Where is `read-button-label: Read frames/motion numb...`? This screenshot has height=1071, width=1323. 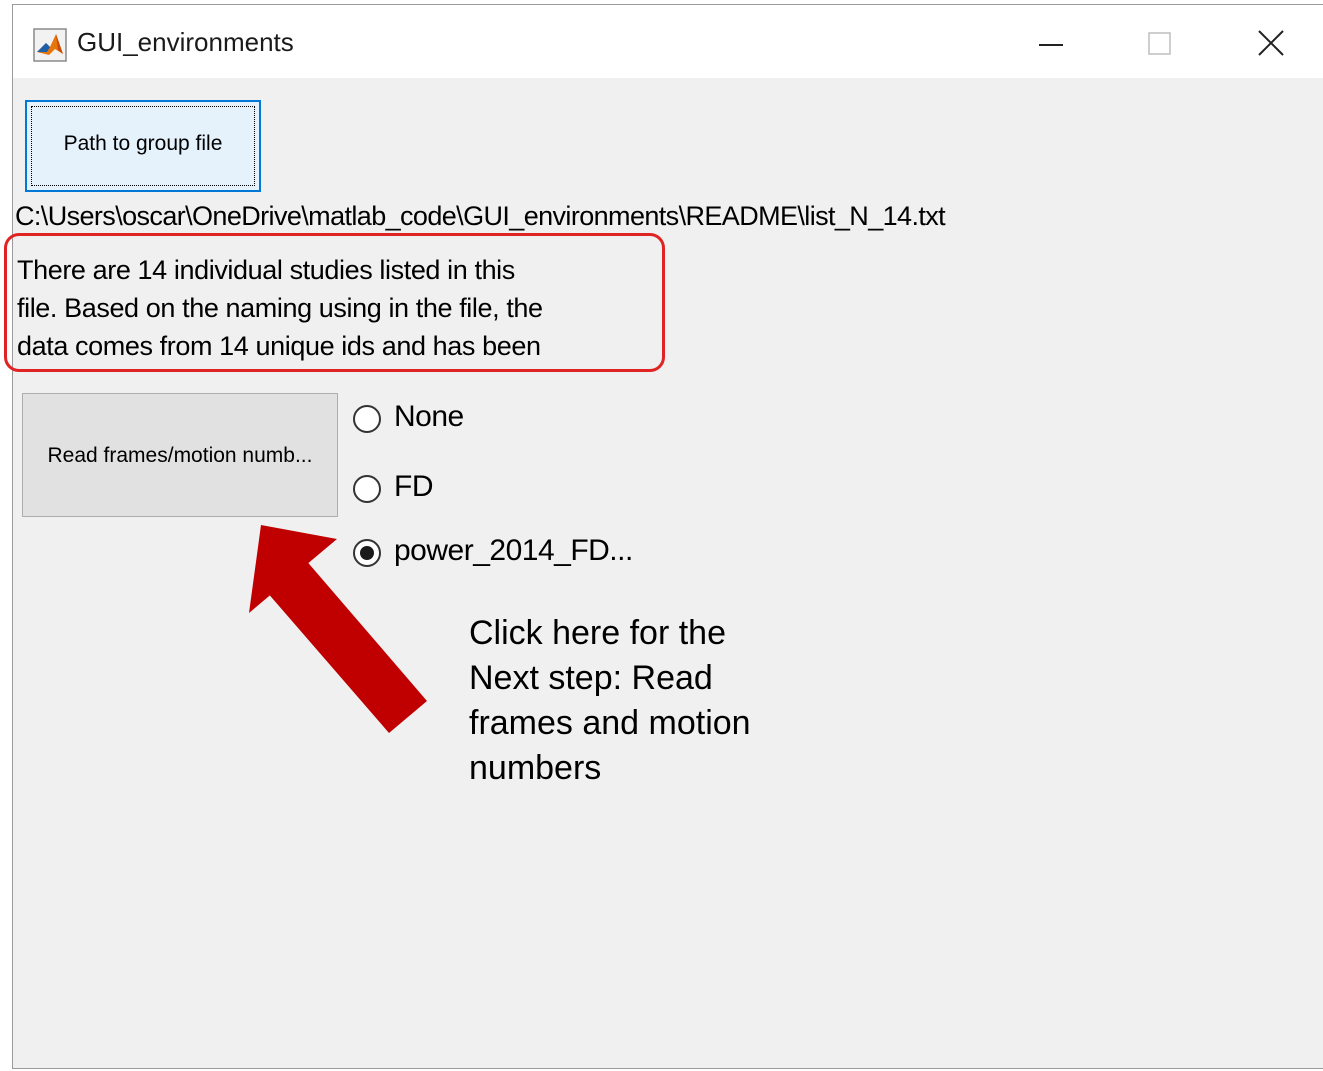 read-button-label: Read frames/motion numb... is located at coordinates (180, 455).